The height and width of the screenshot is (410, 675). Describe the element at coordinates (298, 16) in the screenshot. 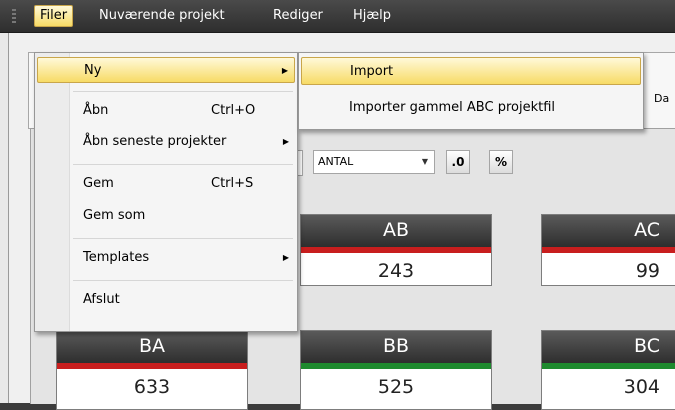

I see `menu-rediger: Rediger` at that location.